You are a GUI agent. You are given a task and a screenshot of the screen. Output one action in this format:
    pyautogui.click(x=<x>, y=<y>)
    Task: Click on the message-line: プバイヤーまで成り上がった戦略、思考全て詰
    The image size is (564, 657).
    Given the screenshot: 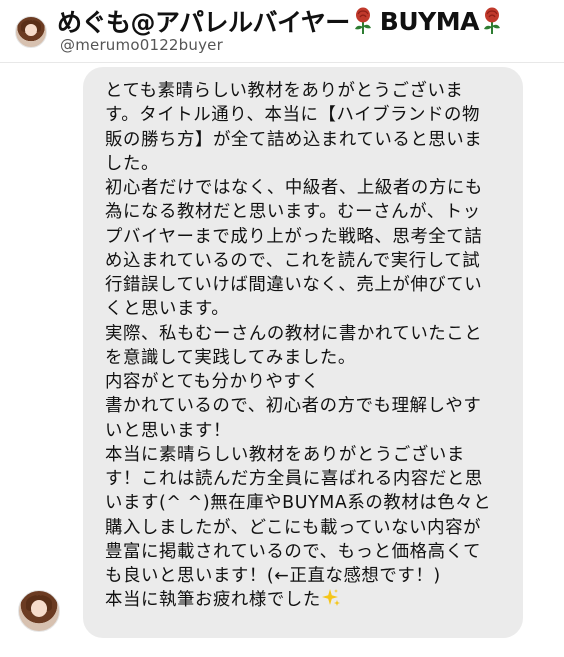 What is the action you would take?
    pyautogui.click(x=294, y=236)
    